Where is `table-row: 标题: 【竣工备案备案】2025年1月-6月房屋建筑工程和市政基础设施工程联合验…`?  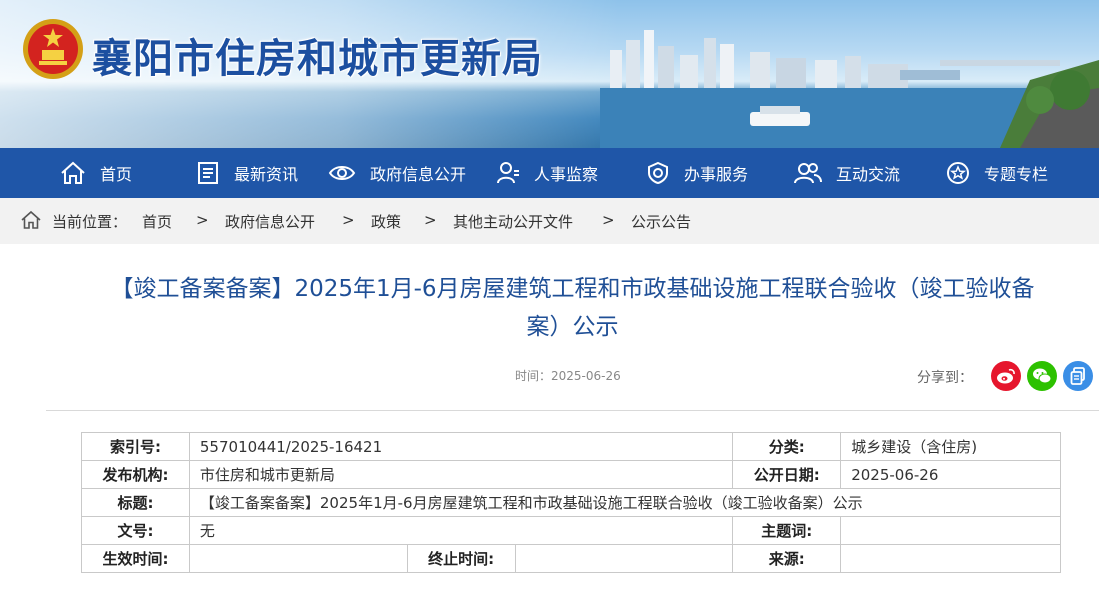 table-row: 标题: 【竣工备案备案】2025年1月-6月房屋建筑工程和市政基础设施工程联合验… is located at coordinates (571, 502).